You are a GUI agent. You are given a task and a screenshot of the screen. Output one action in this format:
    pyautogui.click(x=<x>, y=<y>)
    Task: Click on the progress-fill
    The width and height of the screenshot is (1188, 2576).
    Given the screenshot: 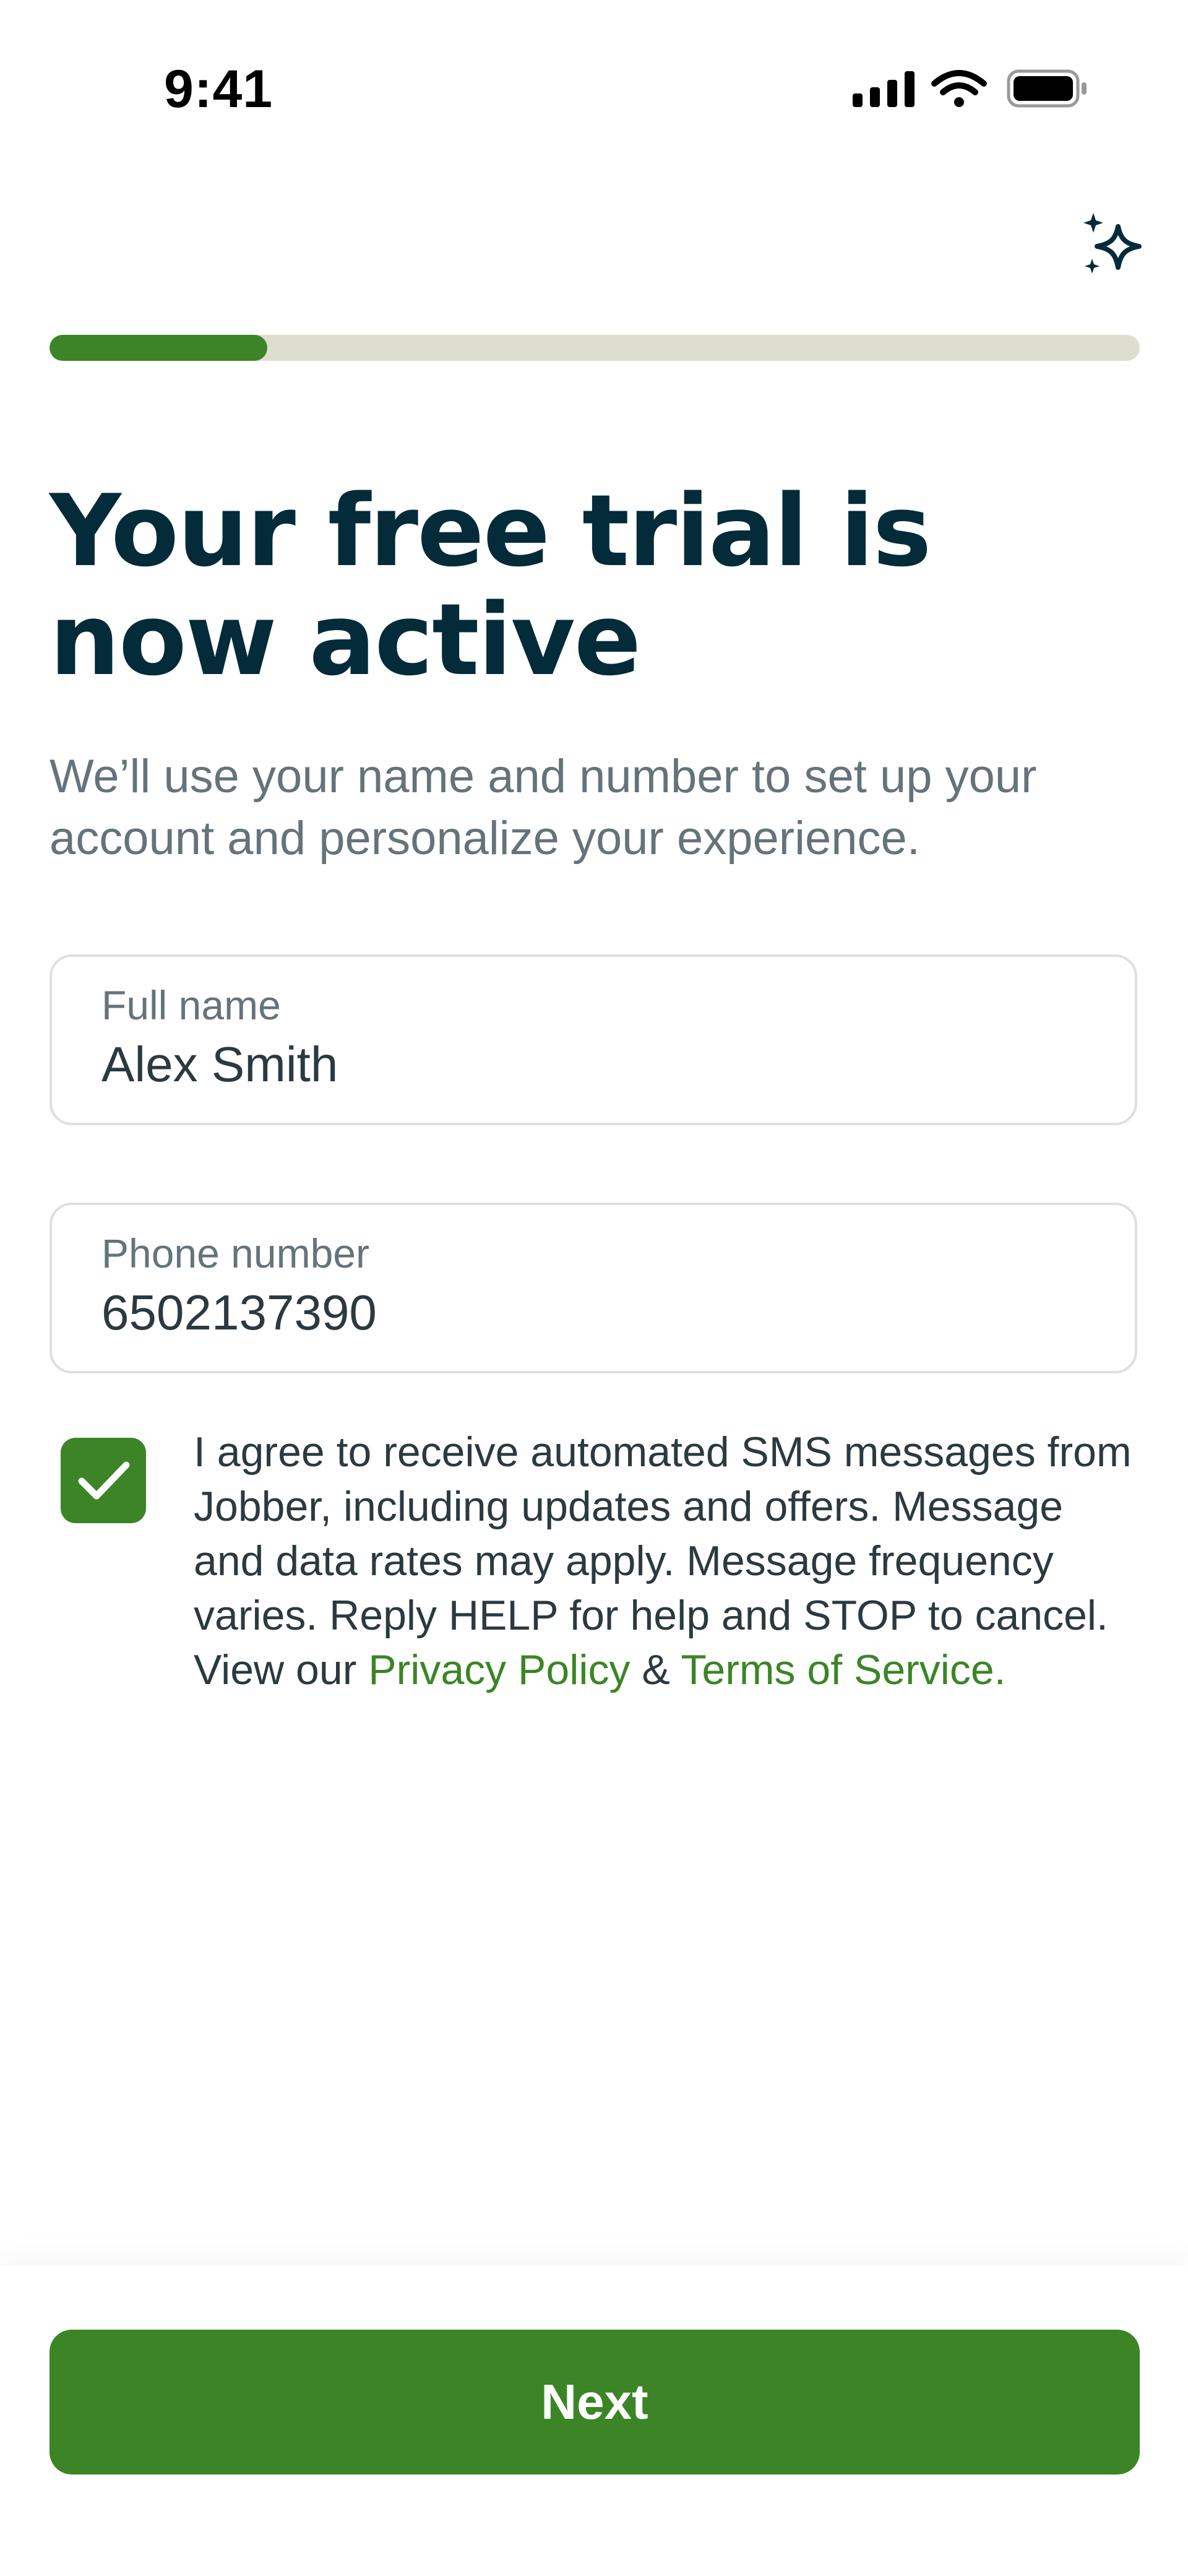 What is the action you would take?
    pyautogui.click(x=159, y=348)
    